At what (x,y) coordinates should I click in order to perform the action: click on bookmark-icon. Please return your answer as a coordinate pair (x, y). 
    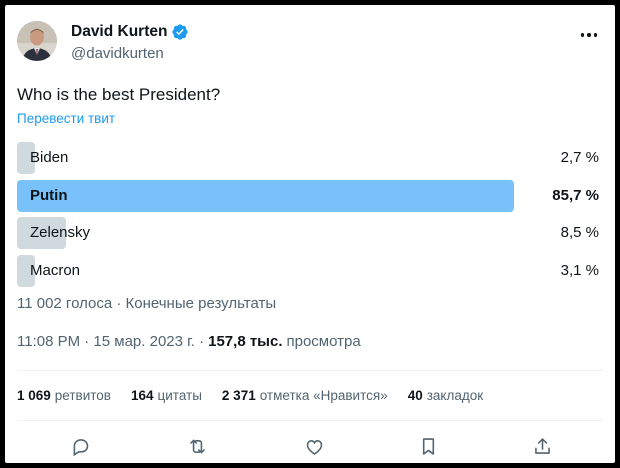
    Looking at the image, I should click on (428, 446).